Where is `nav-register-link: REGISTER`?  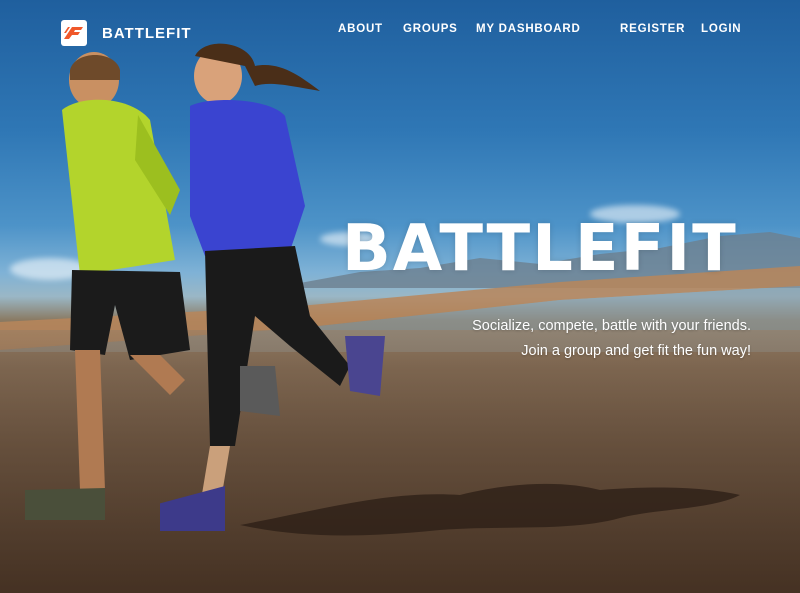 nav-register-link: REGISTER is located at coordinates (652, 29).